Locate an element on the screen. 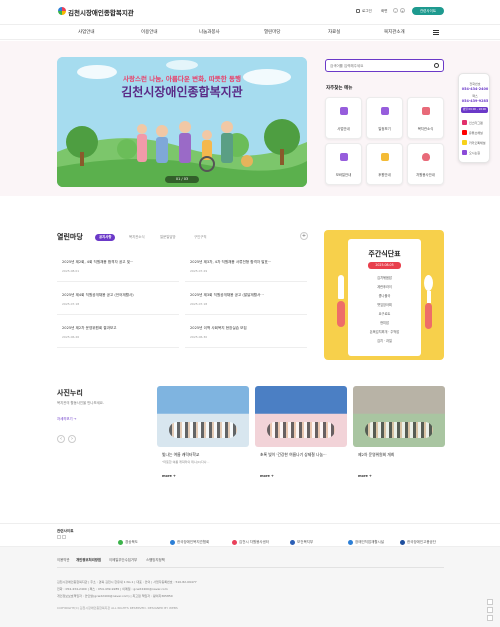  board-post-date: 2025.07.18 is located at coordinates (199, 304).